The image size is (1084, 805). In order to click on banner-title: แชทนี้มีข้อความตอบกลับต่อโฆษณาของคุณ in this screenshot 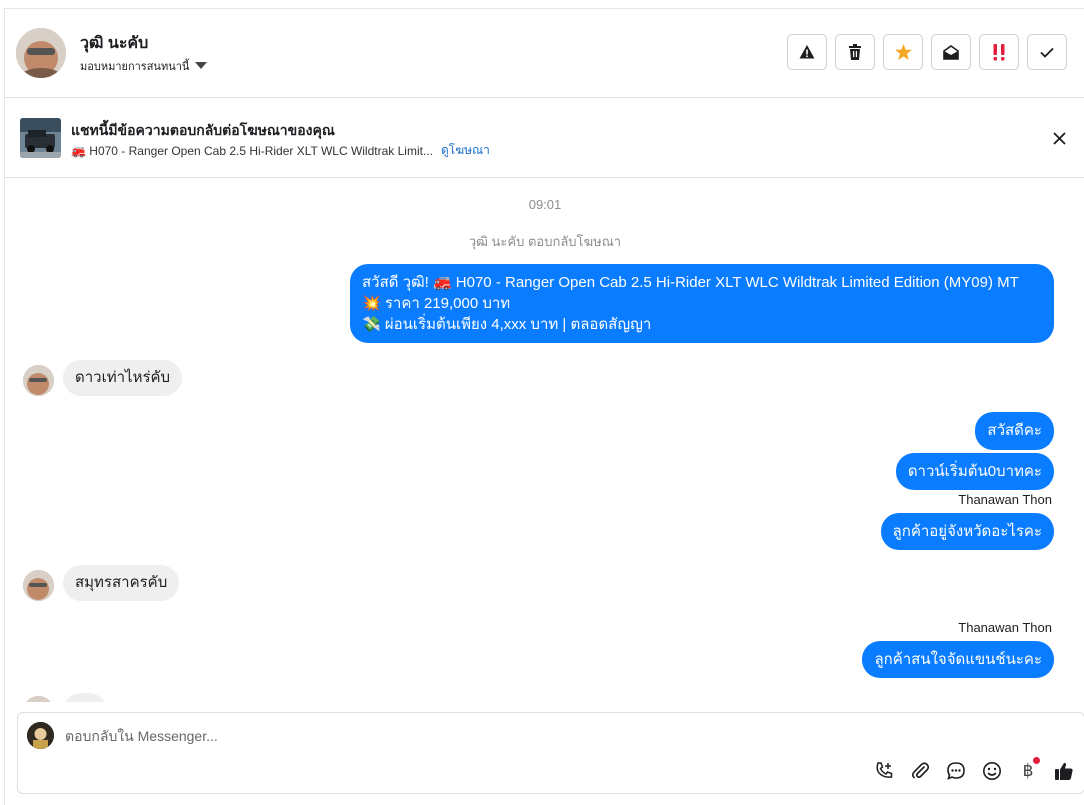, I will do `click(203, 130)`.